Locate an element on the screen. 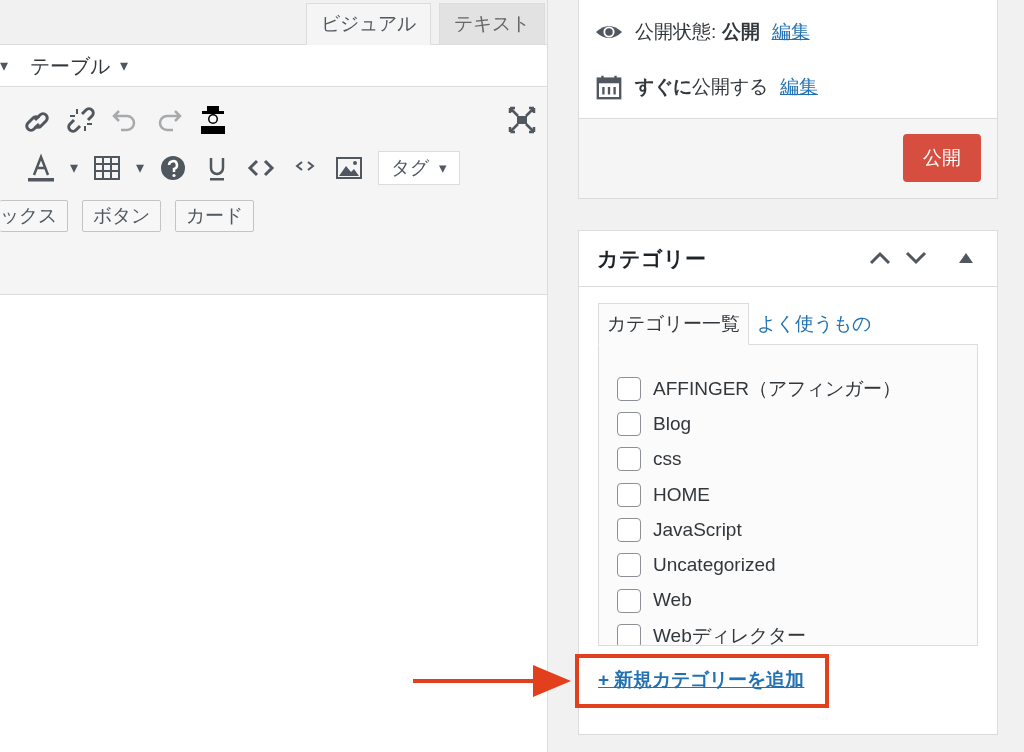  category-label: Webディレクター is located at coordinates (729, 634).